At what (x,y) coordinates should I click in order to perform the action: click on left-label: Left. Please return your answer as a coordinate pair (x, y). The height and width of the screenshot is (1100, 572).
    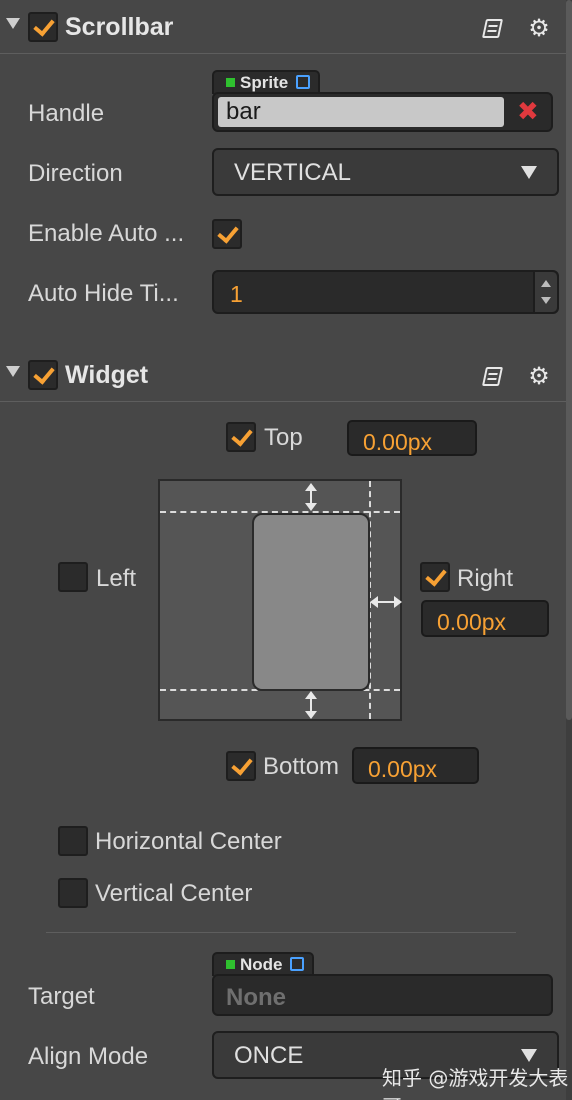
    Looking at the image, I should click on (116, 578).